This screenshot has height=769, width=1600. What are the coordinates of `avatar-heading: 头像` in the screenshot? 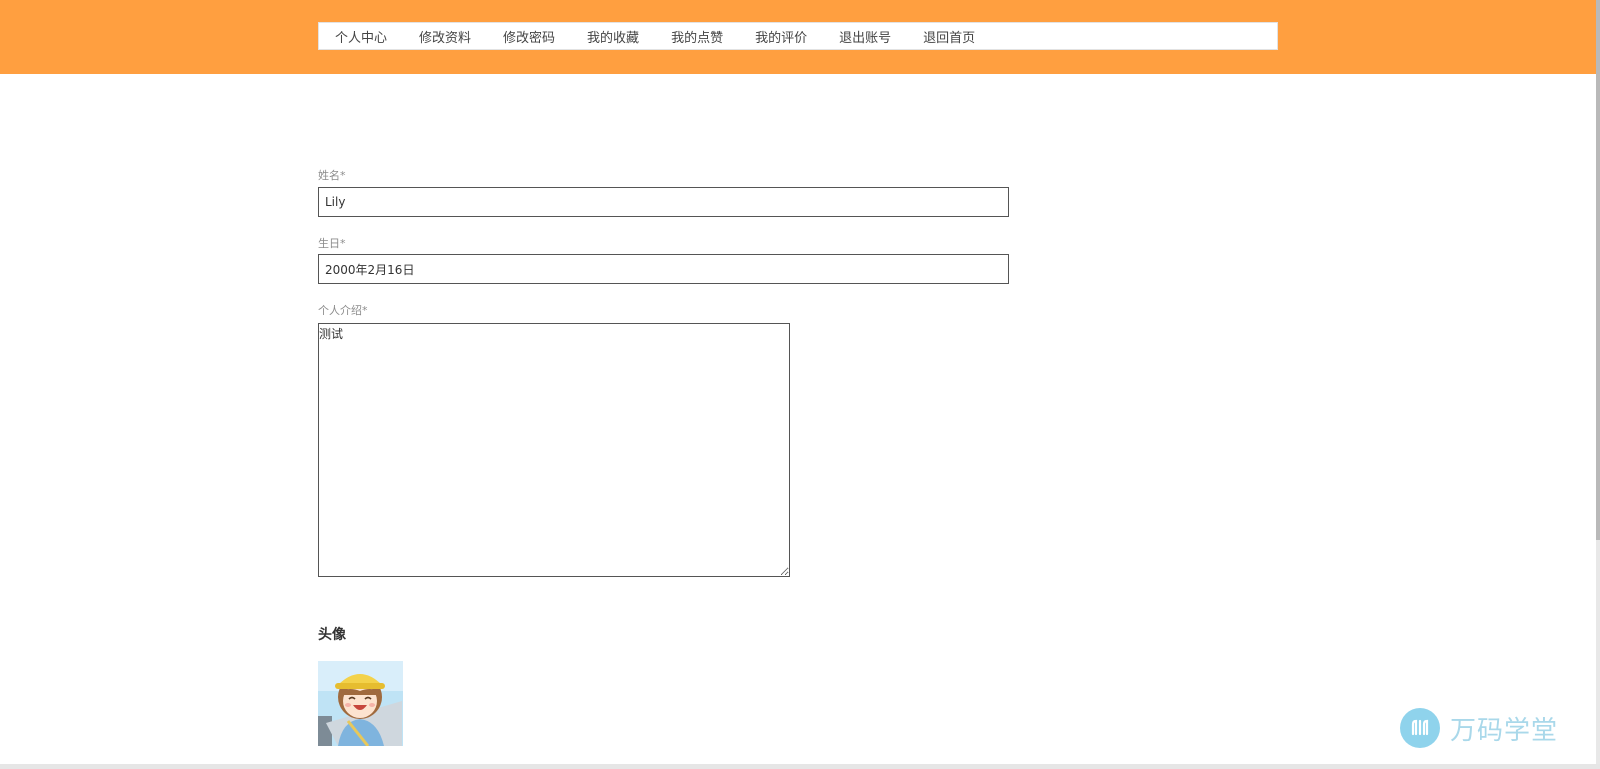 It's located at (332, 635).